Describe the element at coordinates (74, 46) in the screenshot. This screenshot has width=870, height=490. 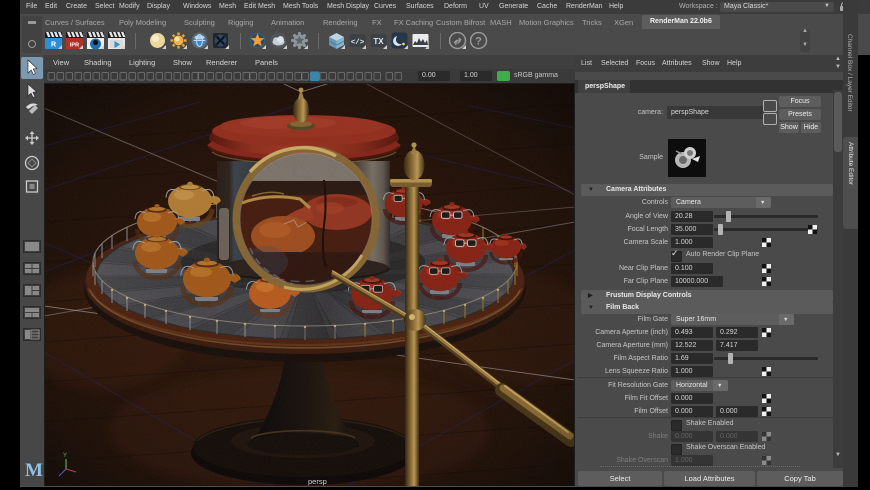
I see `svg-text: IPR` at that location.